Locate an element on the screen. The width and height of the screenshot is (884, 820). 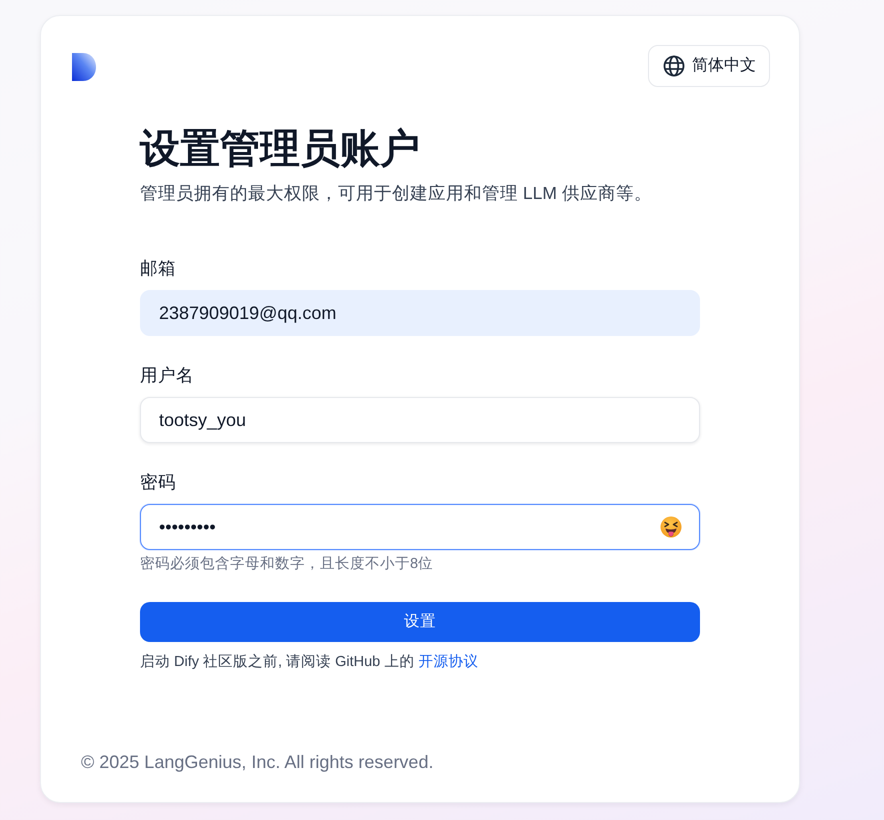
globe-icon is located at coordinates (674, 66).